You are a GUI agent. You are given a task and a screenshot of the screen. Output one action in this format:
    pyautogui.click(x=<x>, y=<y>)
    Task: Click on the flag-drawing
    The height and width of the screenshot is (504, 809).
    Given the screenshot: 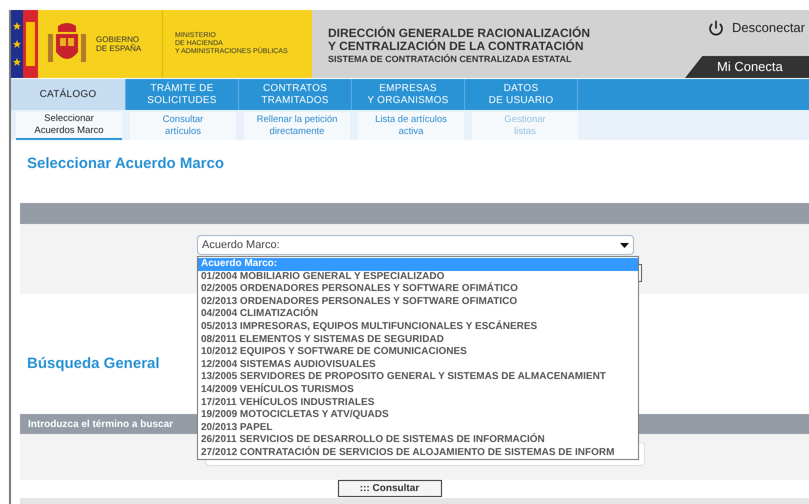 What is the action you would take?
    pyautogui.click(x=24, y=44)
    